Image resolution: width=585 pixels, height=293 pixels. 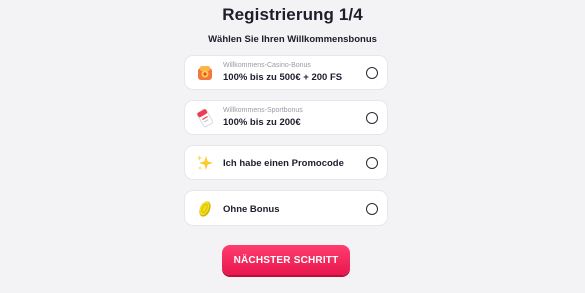 I want to click on sparkle-icon, so click(x=205, y=163).